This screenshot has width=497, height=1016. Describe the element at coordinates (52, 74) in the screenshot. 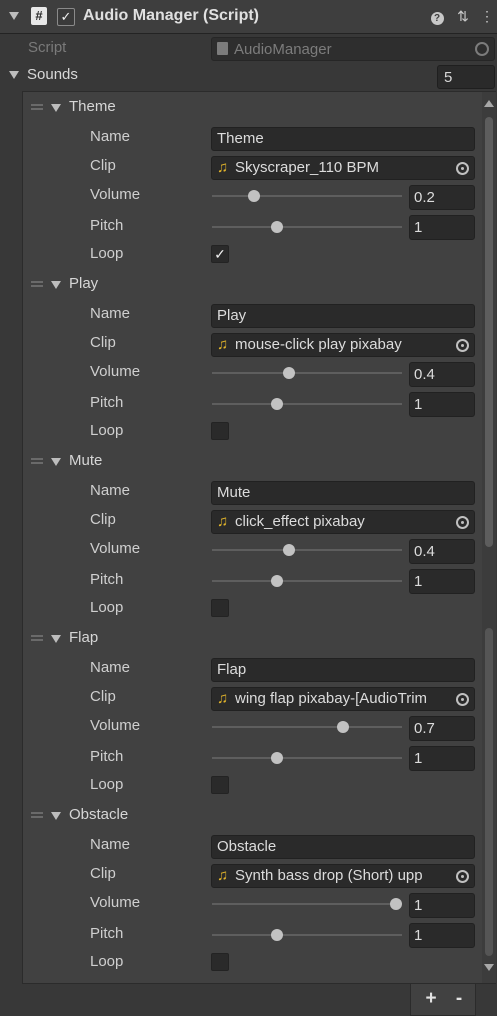

I see `sounds-label: Sounds` at that location.